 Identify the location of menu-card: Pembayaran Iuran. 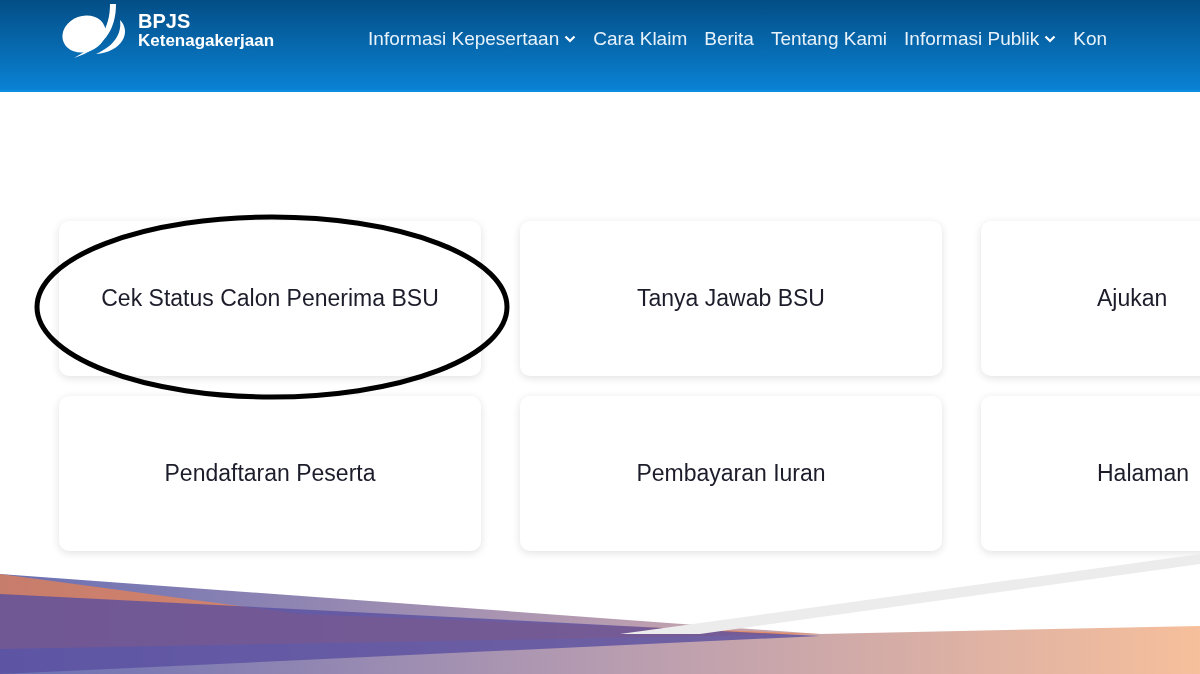
(731, 473).